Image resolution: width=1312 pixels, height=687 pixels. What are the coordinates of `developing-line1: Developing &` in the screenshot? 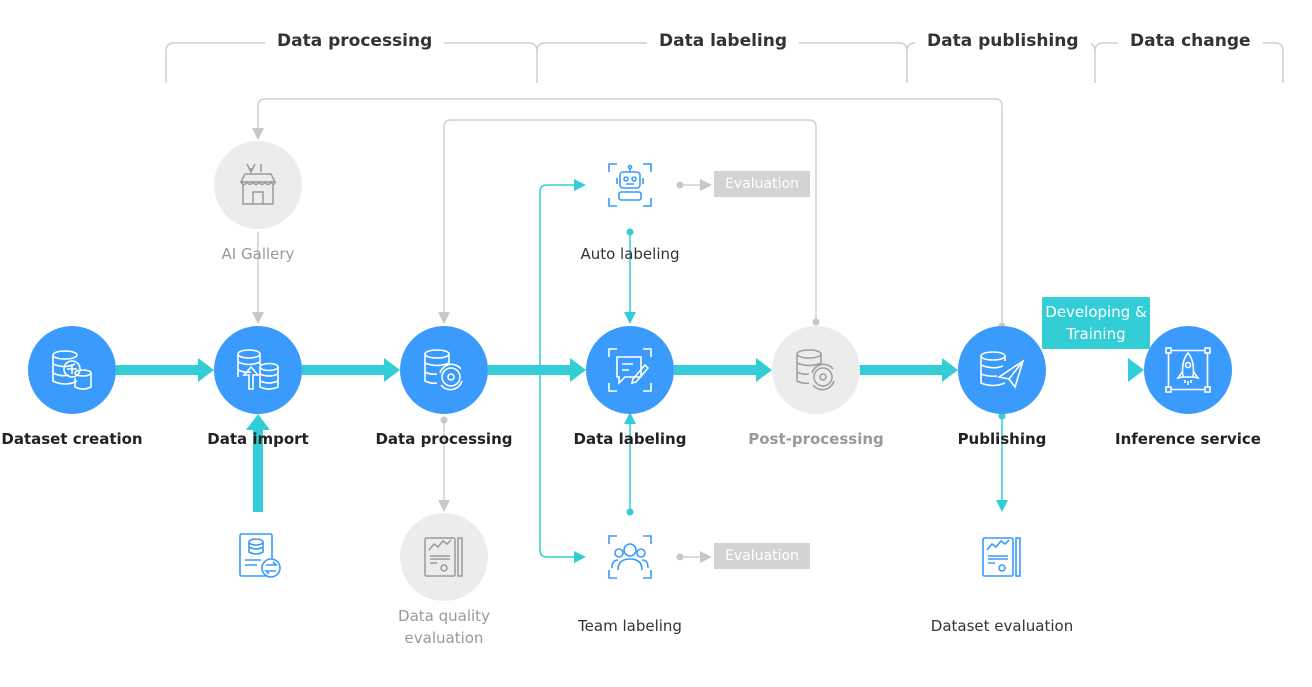 It's located at (1096, 312).